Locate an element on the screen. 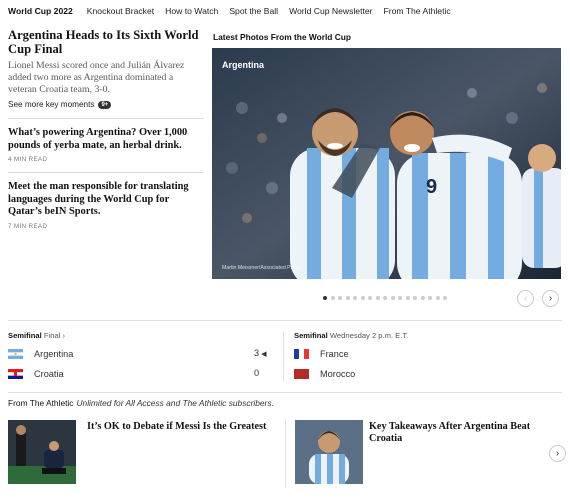 This screenshot has width=570, height=503. match-status: Final is located at coordinates (52, 335).